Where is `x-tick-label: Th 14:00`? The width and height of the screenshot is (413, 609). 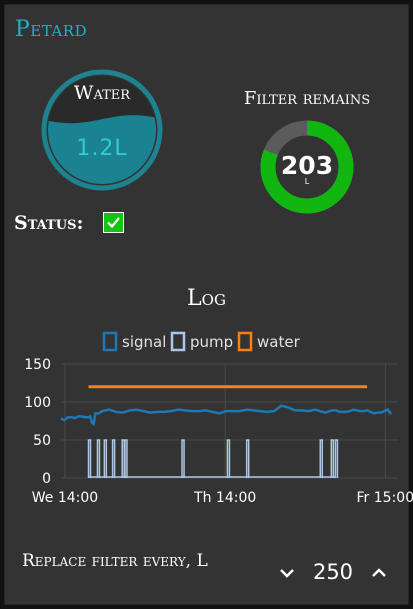
x-tick-label: Th 14:00 is located at coordinates (224, 498).